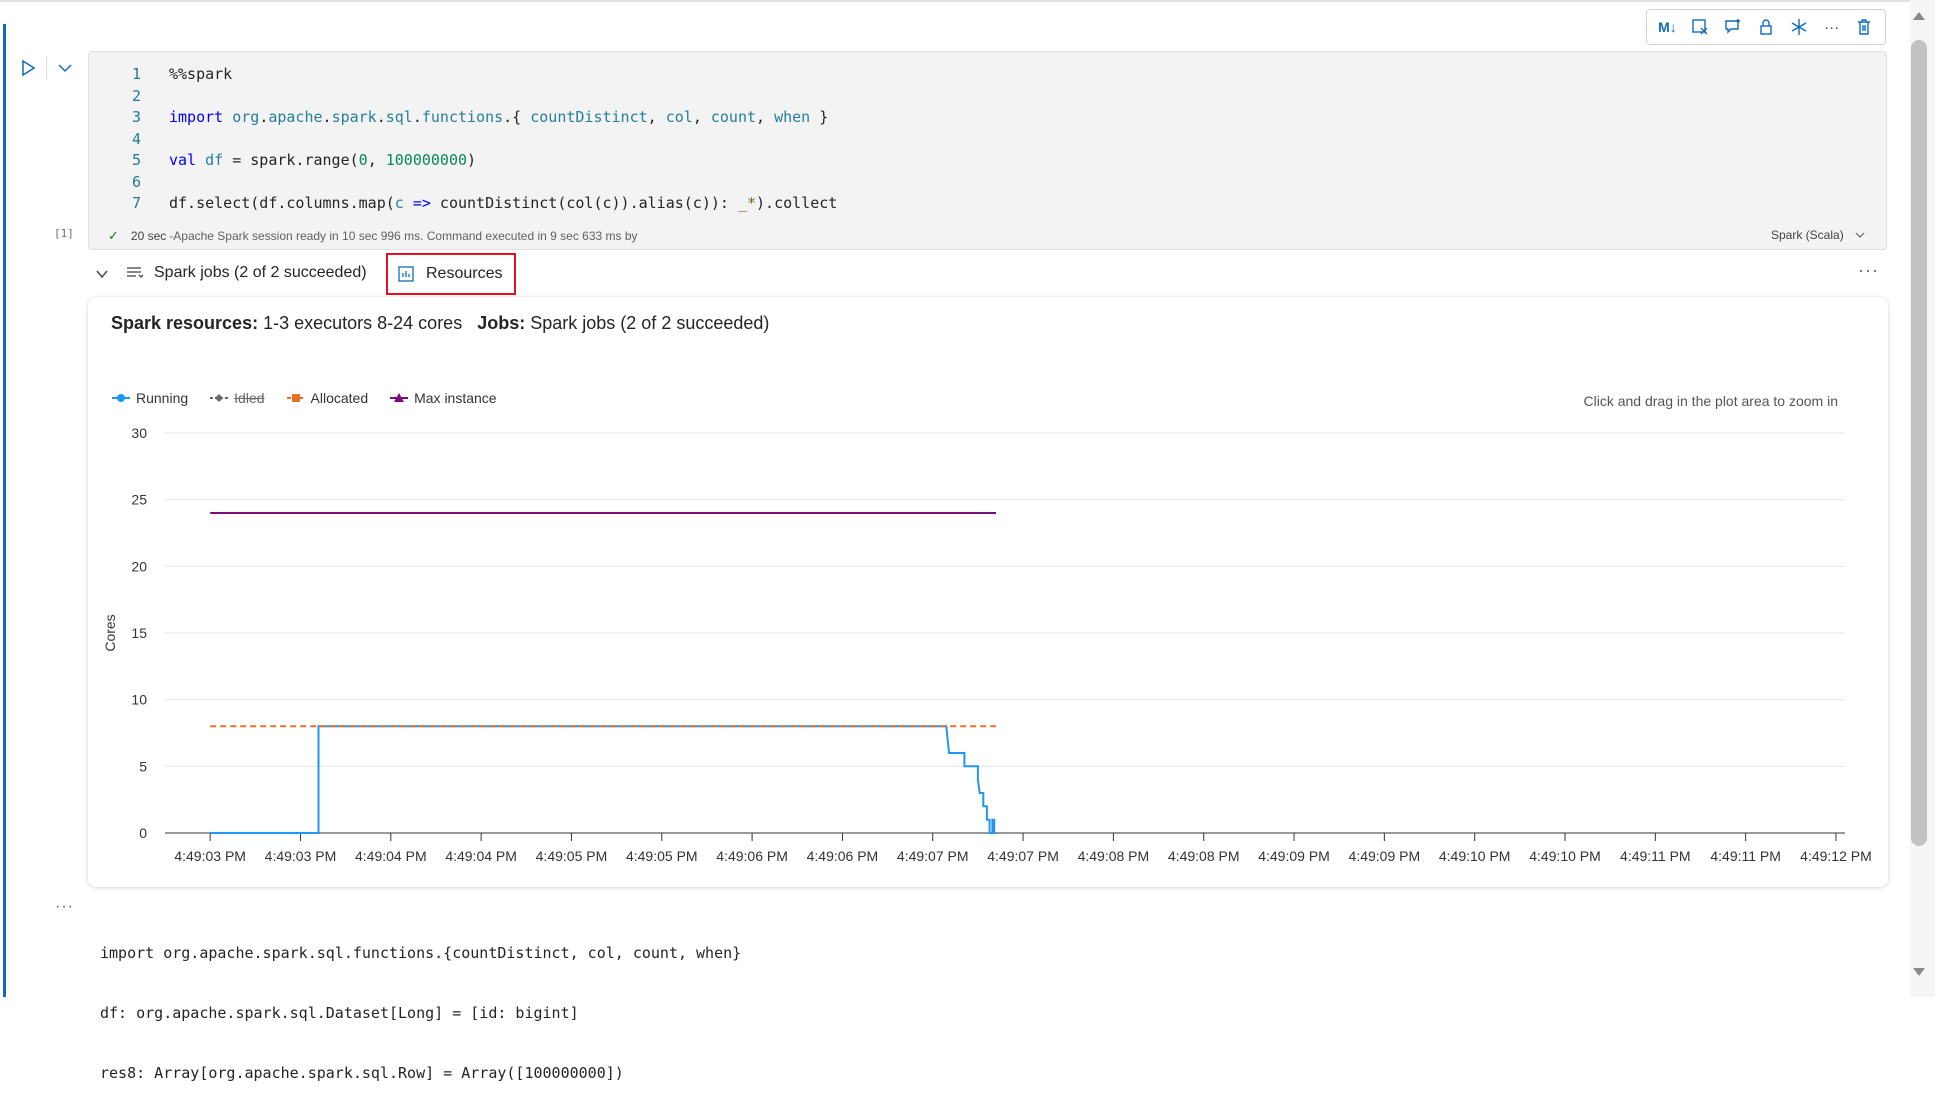 The width and height of the screenshot is (1935, 1103). I want to click on clear-output-button, so click(1700, 27).